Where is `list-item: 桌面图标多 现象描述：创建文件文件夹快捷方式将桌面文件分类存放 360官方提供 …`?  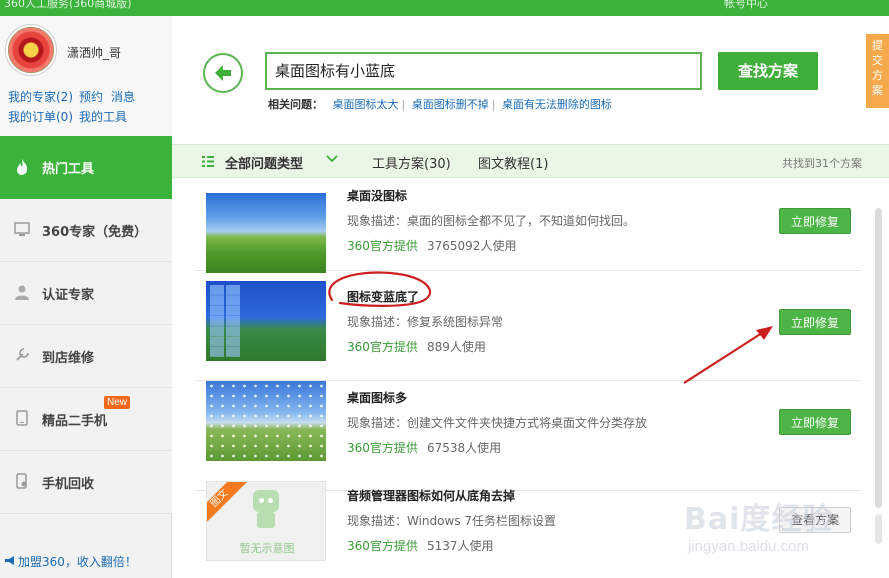 list-item: 桌面图标多 现象描述：创建文件文件夹快捷方式将桌面文件分类存放 360官方提供 … is located at coordinates (528, 436).